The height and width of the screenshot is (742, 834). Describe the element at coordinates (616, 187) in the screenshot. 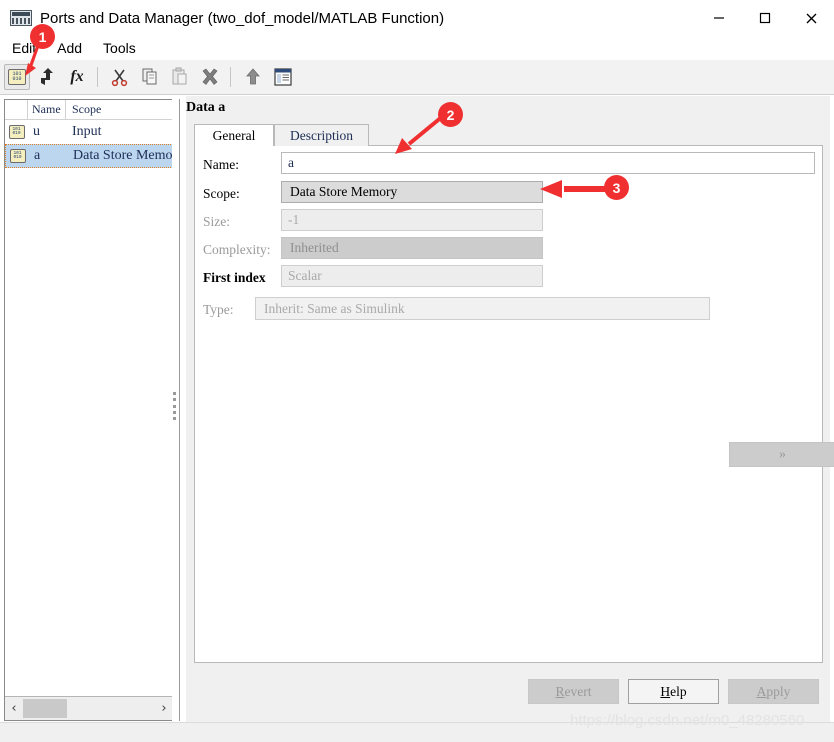

I see `annotation-badge-3: 3` at that location.